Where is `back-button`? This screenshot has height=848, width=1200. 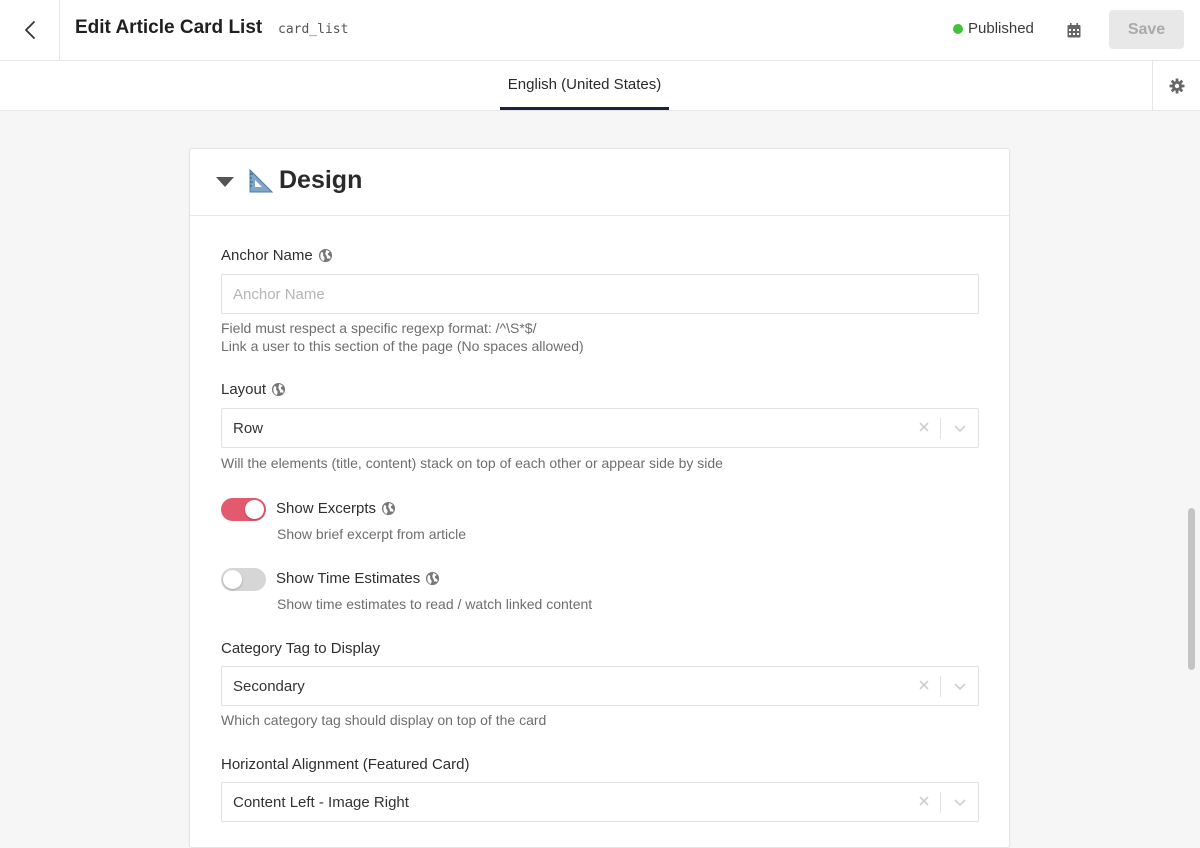 back-button is located at coordinates (30, 30).